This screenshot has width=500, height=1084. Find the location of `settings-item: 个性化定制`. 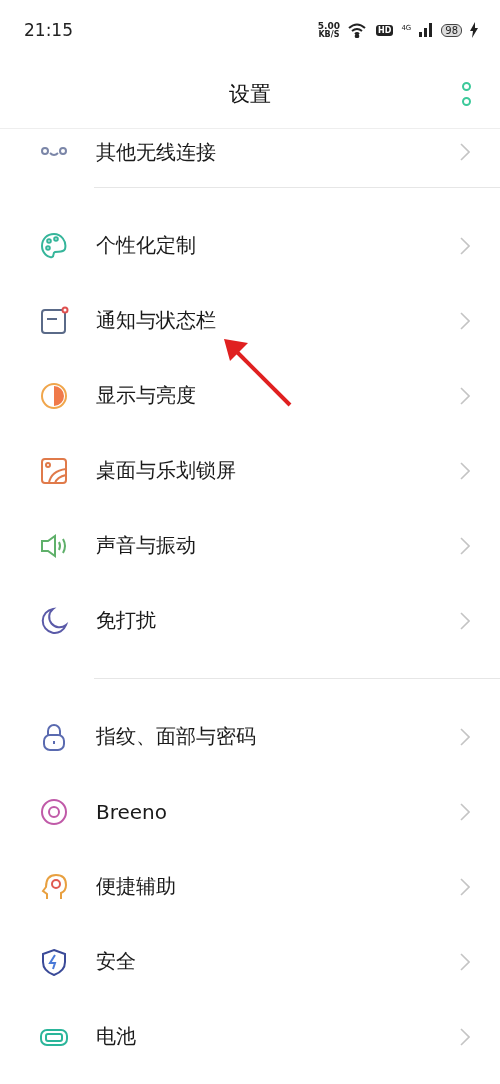

settings-item: 个性化定制 is located at coordinates (250, 245).